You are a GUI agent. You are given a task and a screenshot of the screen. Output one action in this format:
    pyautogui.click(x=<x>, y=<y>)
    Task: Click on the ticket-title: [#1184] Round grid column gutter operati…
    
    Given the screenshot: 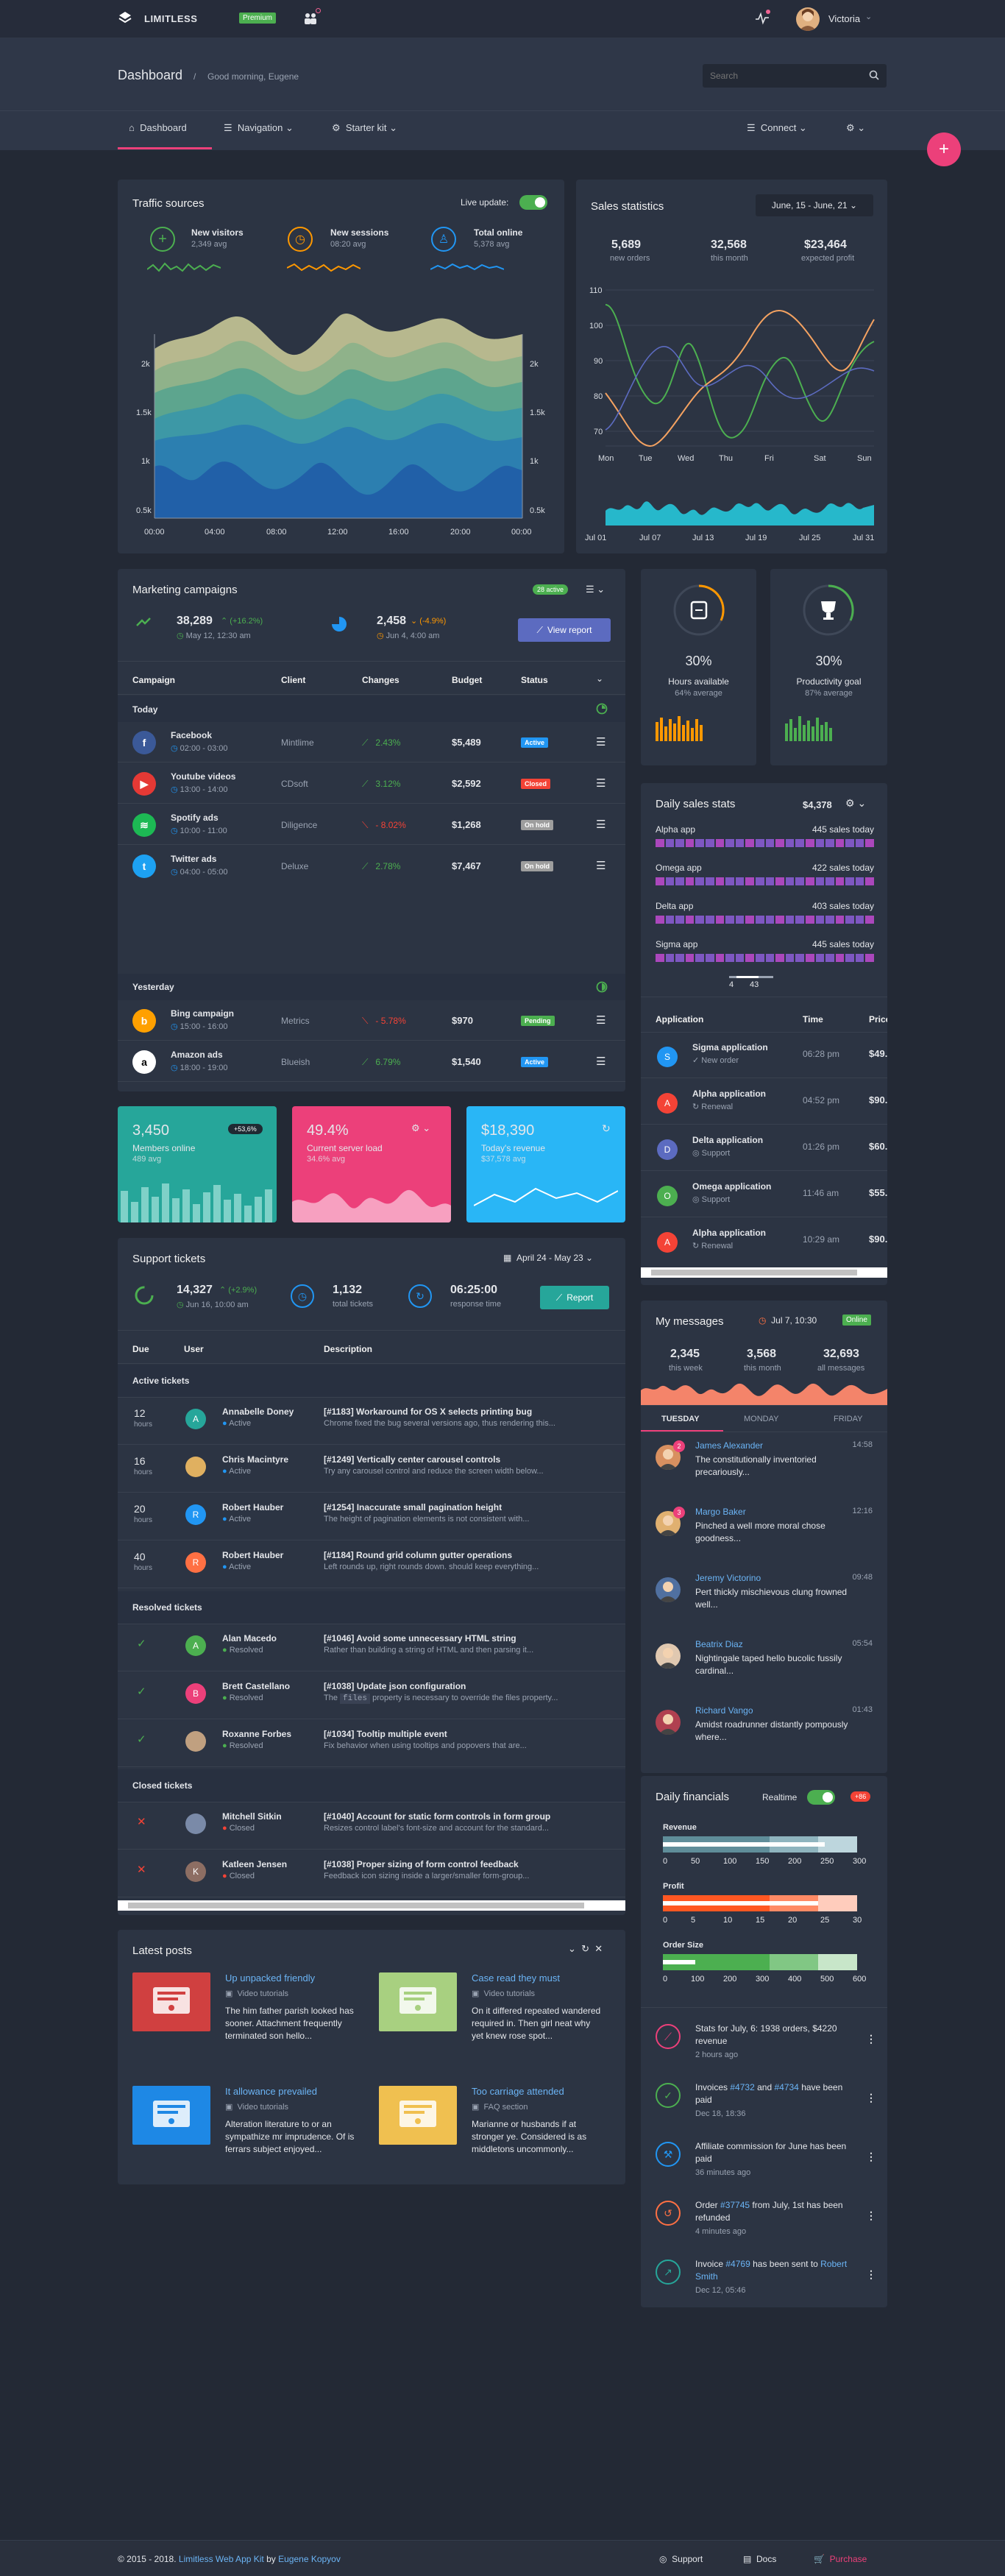 What is the action you would take?
    pyautogui.click(x=418, y=1555)
    